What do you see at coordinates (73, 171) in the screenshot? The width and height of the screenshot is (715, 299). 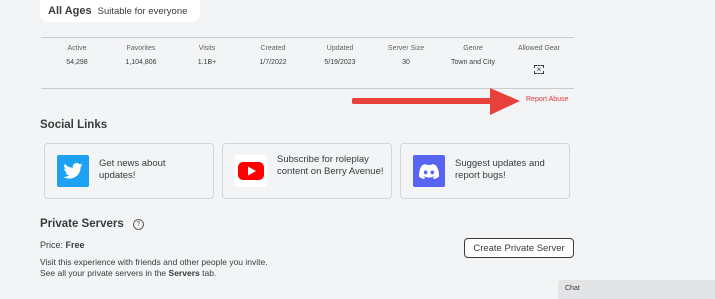 I see `twitter-icon` at bounding box center [73, 171].